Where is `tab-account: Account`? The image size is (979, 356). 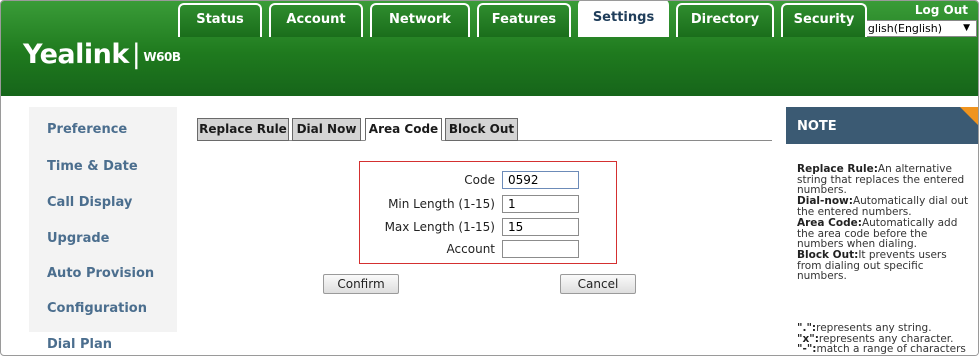
tab-account: Account is located at coordinates (316, 20).